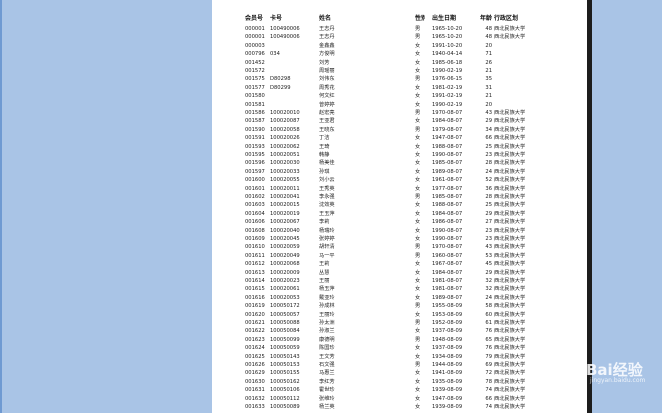 The image size is (662, 413). I want to click on table-row: 001626 100050153 石文强男 1944-08-09 69 西北民族大学, so click(399, 365).